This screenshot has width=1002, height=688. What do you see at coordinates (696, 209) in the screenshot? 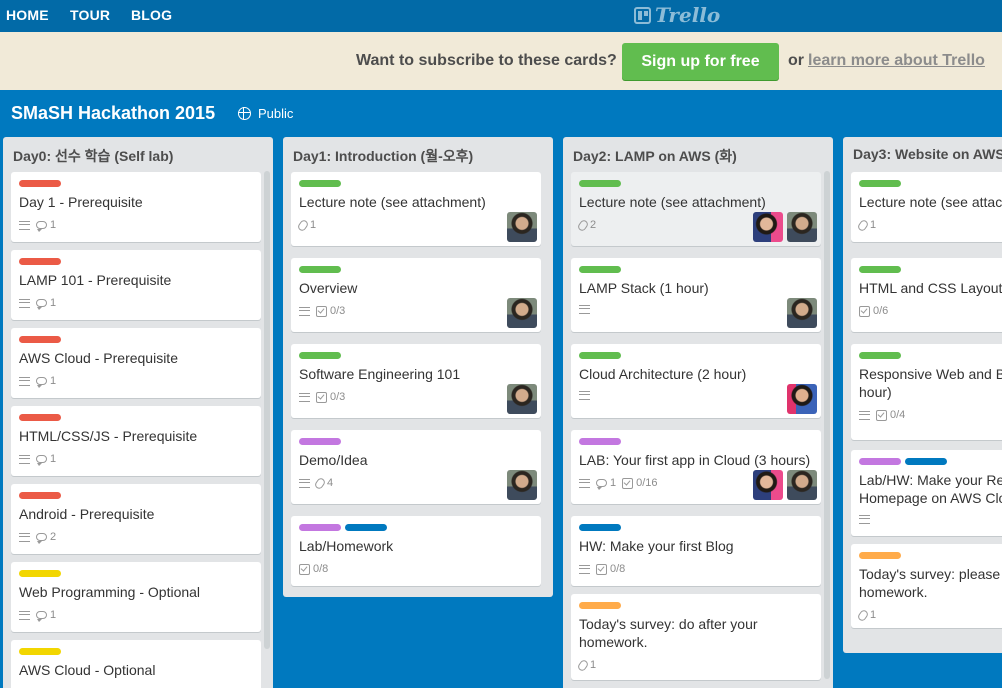
I see `card: Lecture note (see attachment) 2` at bounding box center [696, 209].